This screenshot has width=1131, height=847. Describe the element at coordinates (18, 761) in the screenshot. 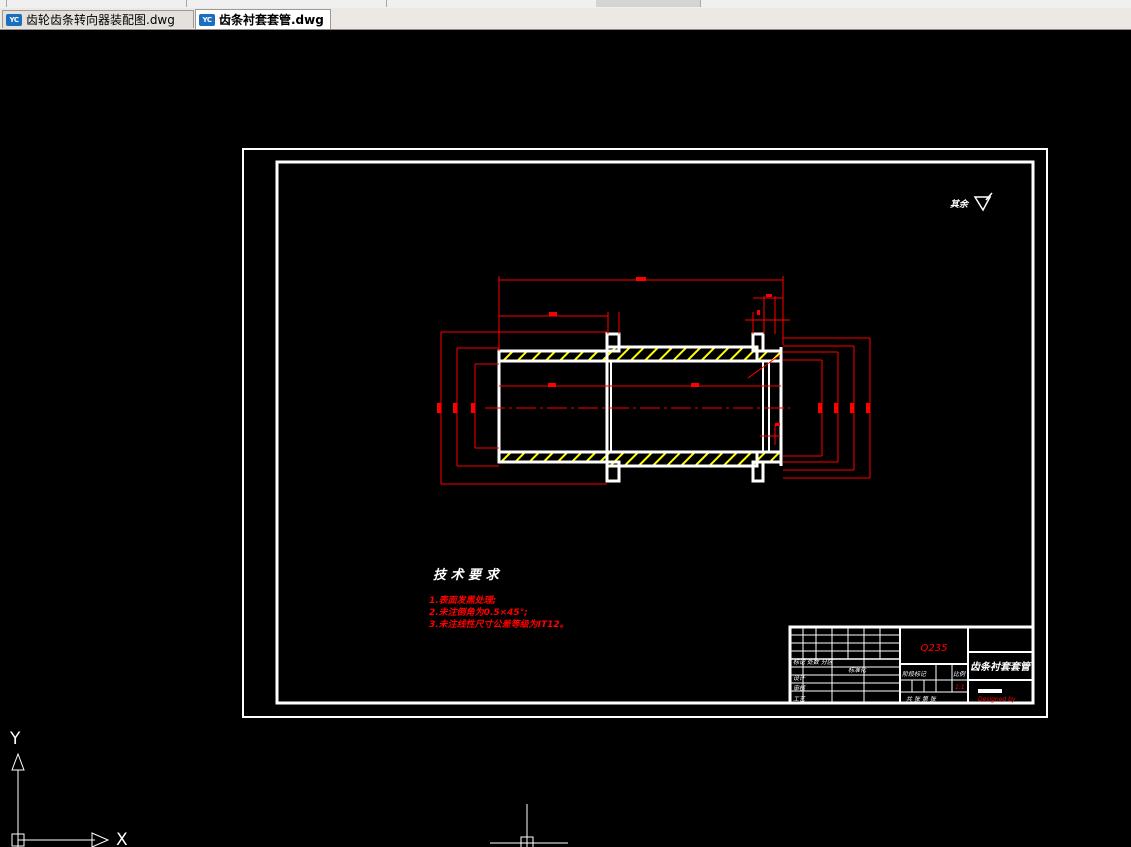

I see `y-axis-arrow-icon` at that location.